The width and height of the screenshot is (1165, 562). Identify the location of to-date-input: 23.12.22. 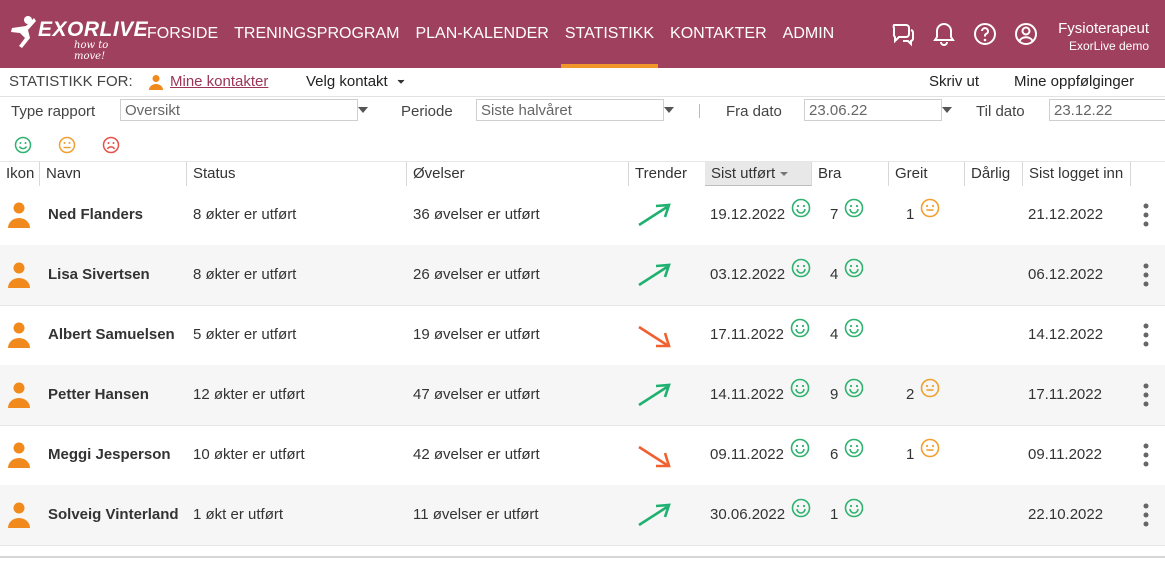
(1107, 110).